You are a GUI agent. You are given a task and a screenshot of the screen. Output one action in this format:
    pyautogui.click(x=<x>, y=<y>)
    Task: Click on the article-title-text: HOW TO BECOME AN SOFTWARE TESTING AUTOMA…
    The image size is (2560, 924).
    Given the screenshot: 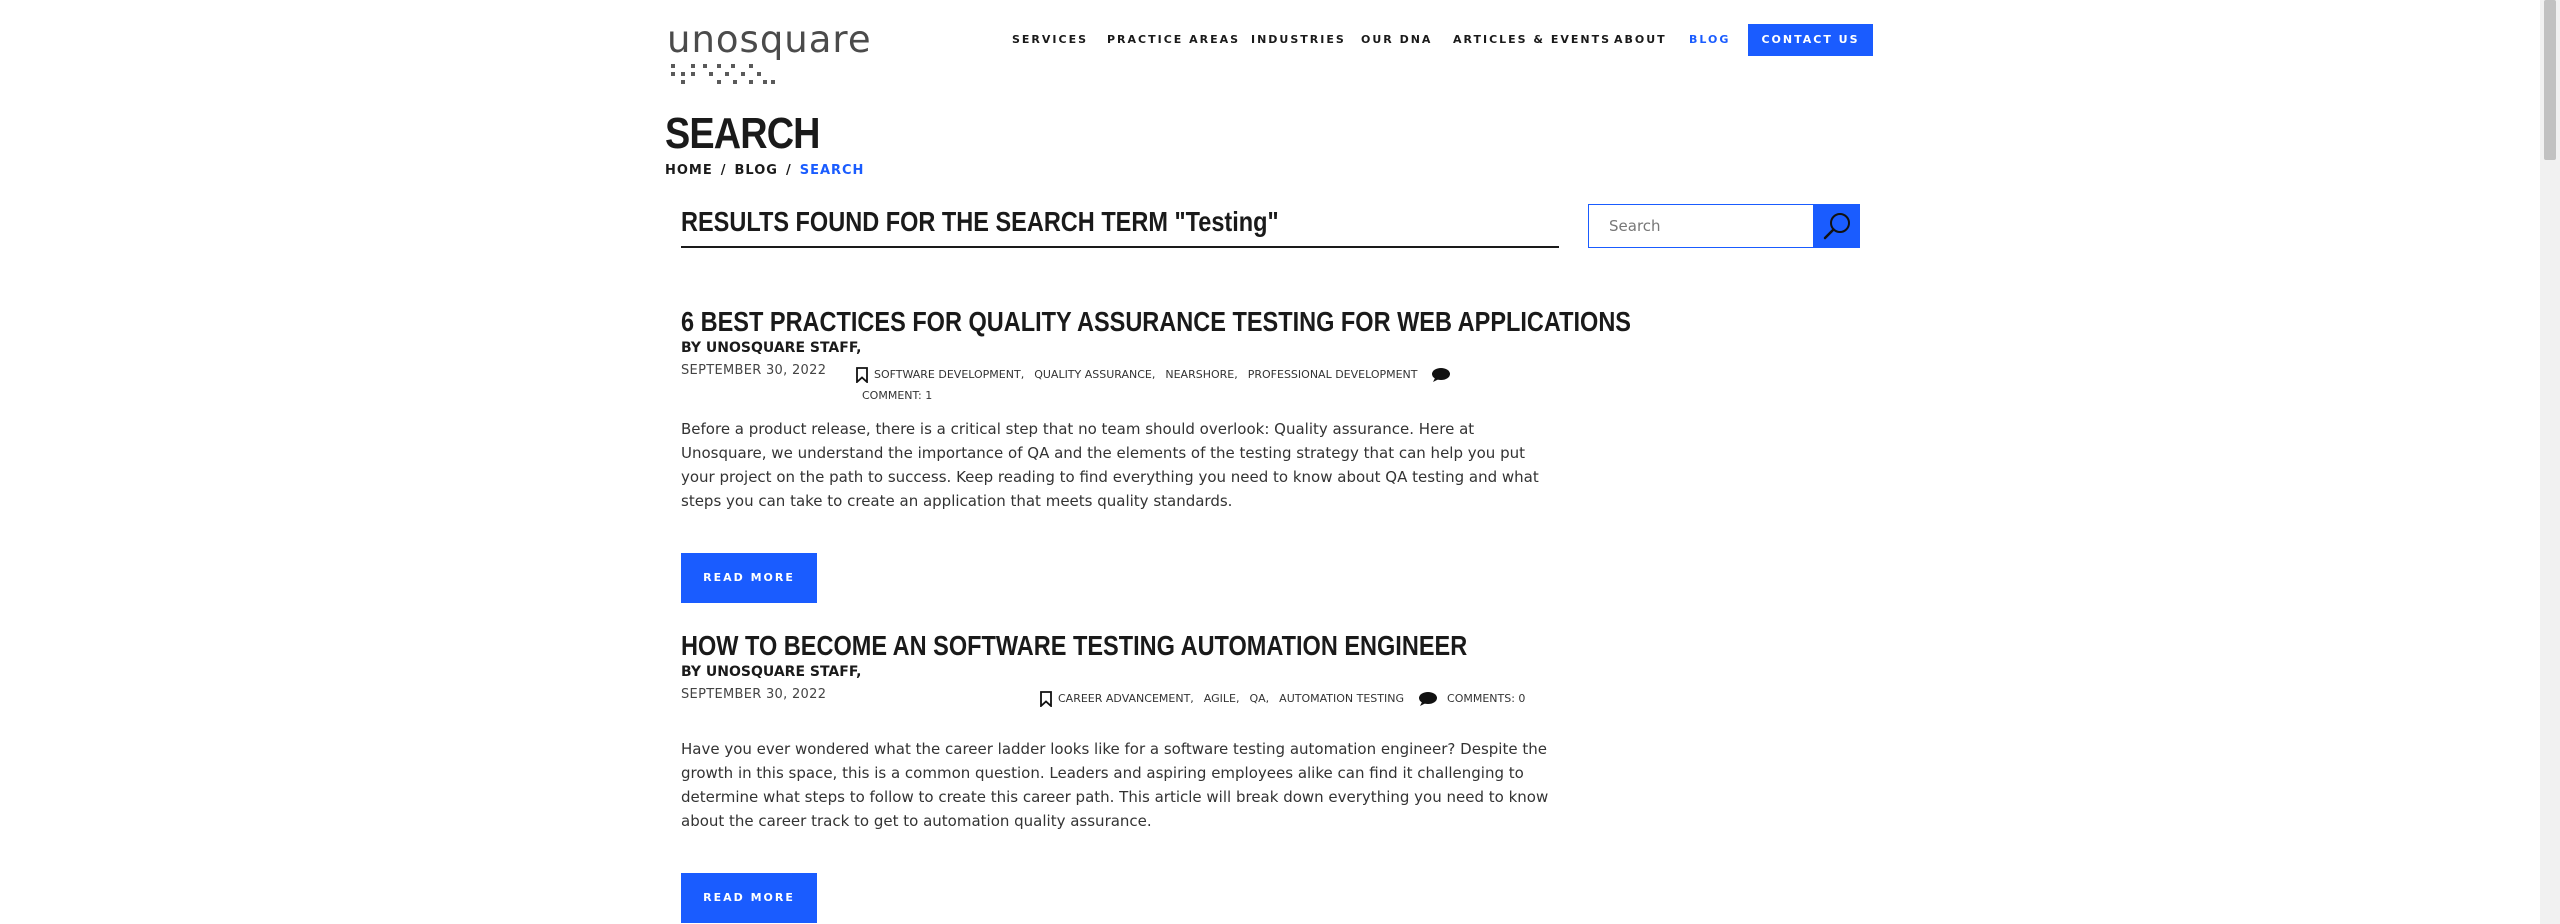 What is the action you would take?
    pyautogui.click(x=1074, y=645)
    